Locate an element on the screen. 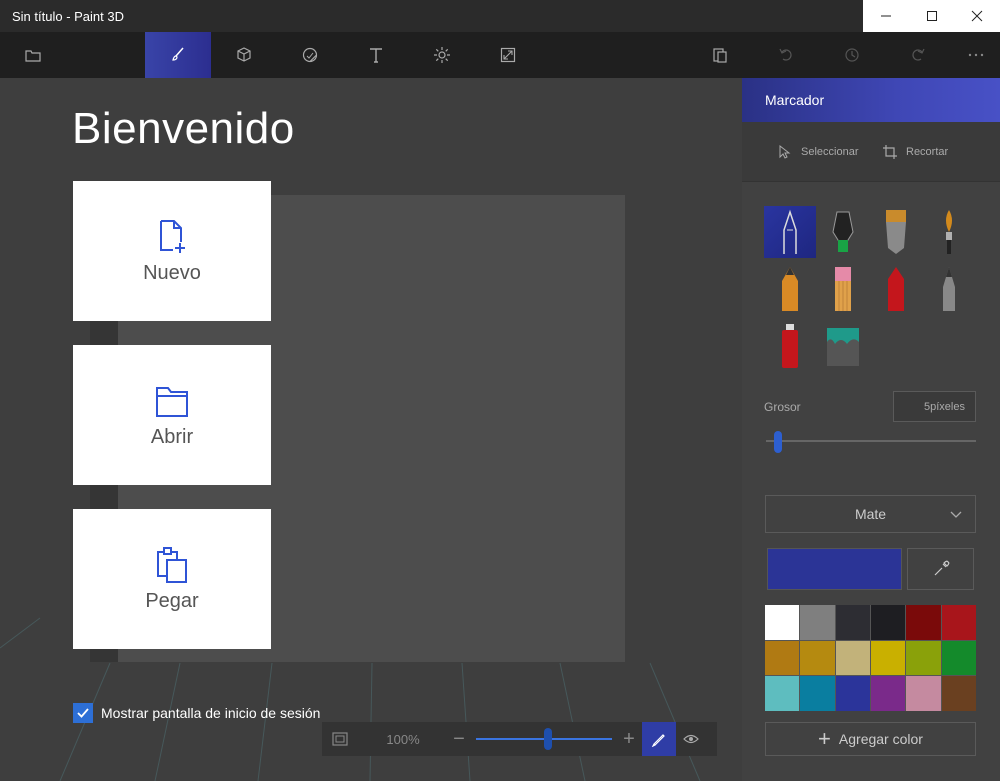 The height and width of the screenshot is (781, 1000). history-button is located at coordinates (852, 55).